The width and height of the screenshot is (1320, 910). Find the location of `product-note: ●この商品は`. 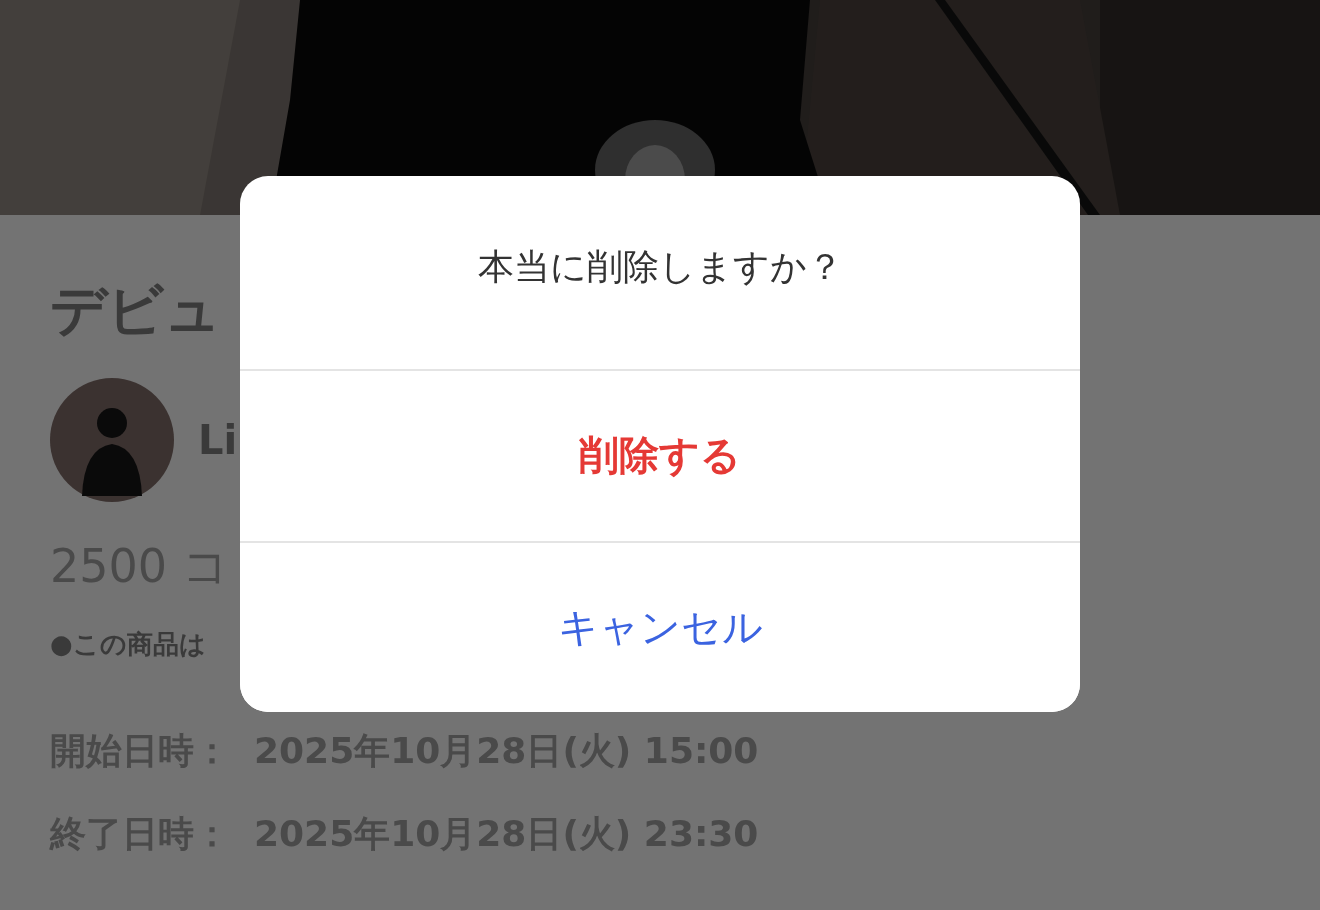

product-note: ●この商品は is located at coordinates (128, 644).